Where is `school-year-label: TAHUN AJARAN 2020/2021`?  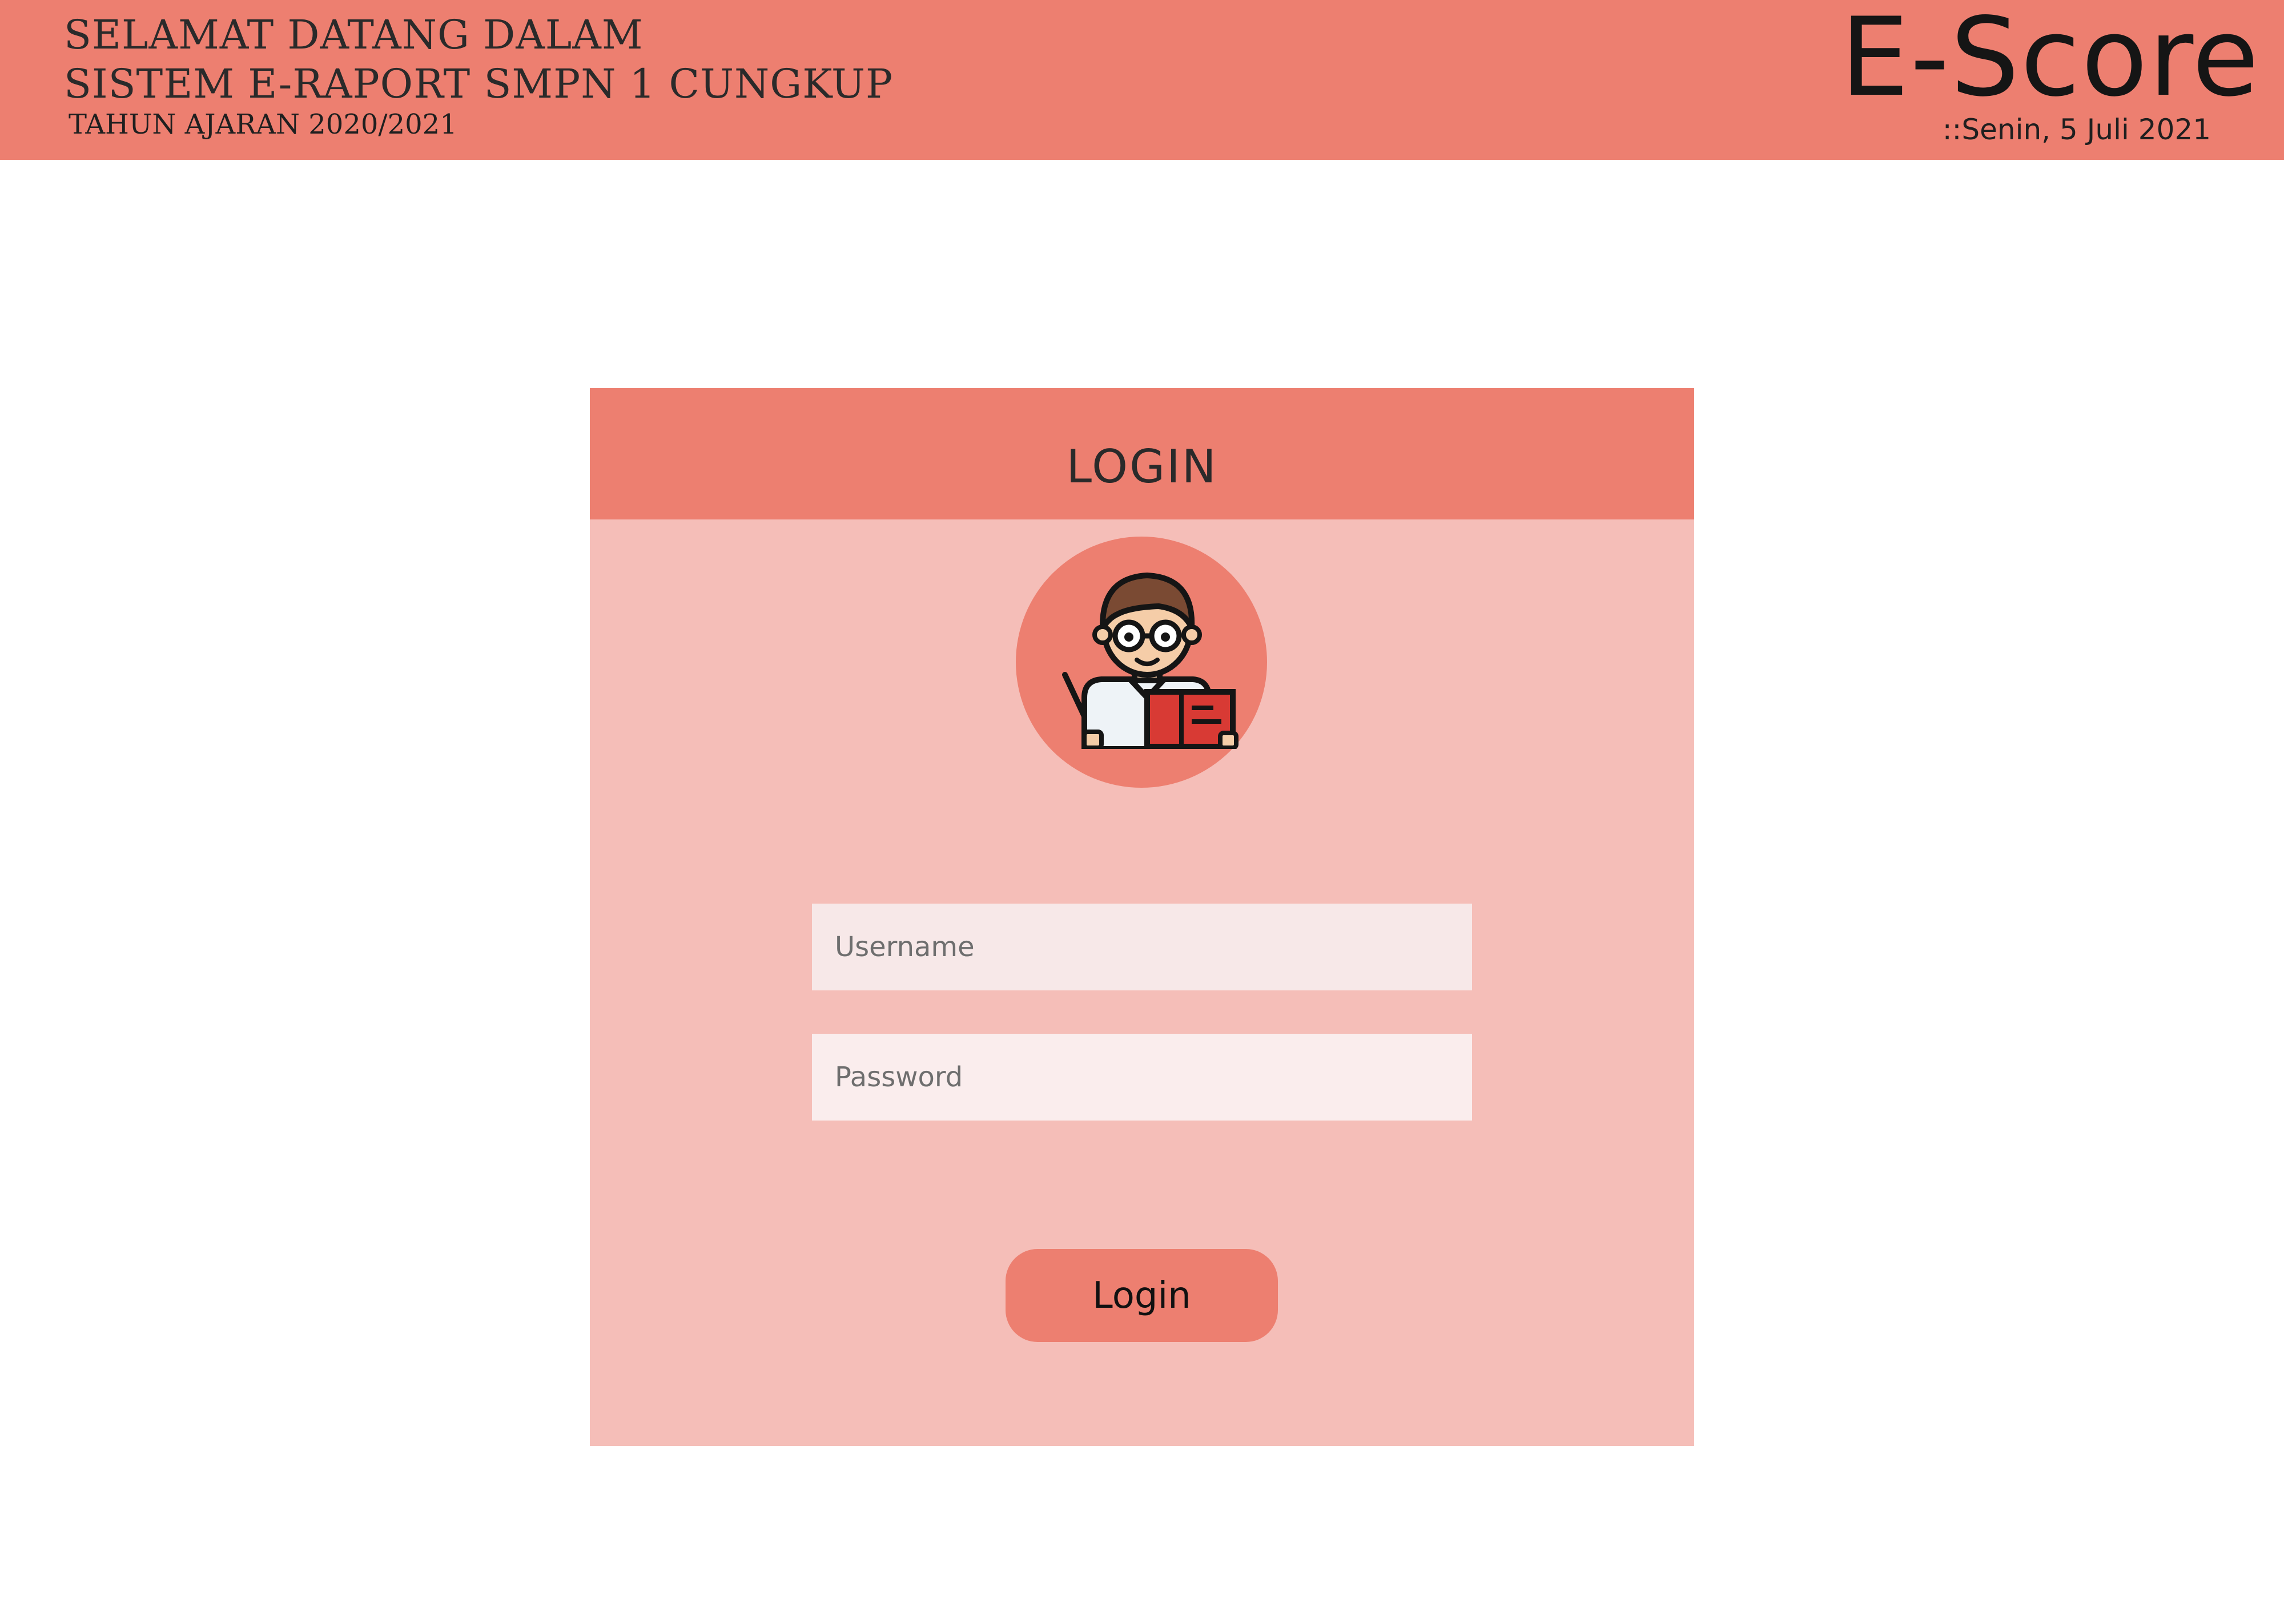
school-year-label: TAHUN AJARAN 2020/2021 is located at coordinates (263, 124).